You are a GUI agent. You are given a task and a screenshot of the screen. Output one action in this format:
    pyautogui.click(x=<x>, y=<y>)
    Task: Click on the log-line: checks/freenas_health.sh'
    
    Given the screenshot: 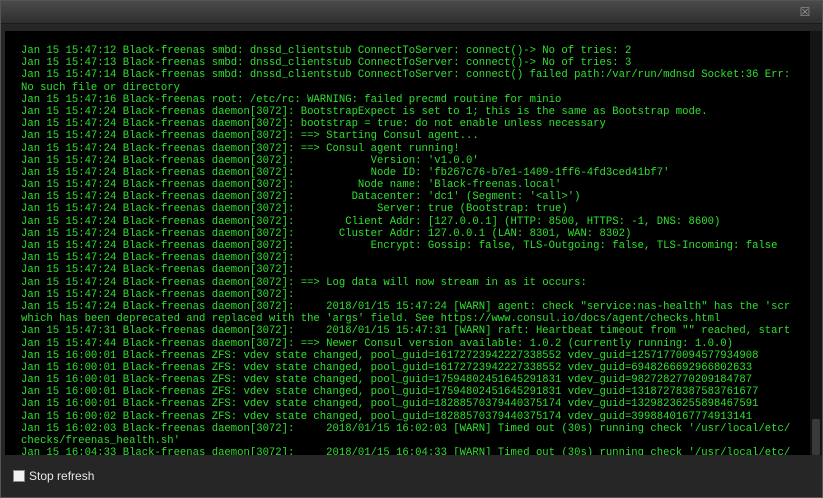 What is the action you would take?
    pyautogui.click(x=100, y=441)
    